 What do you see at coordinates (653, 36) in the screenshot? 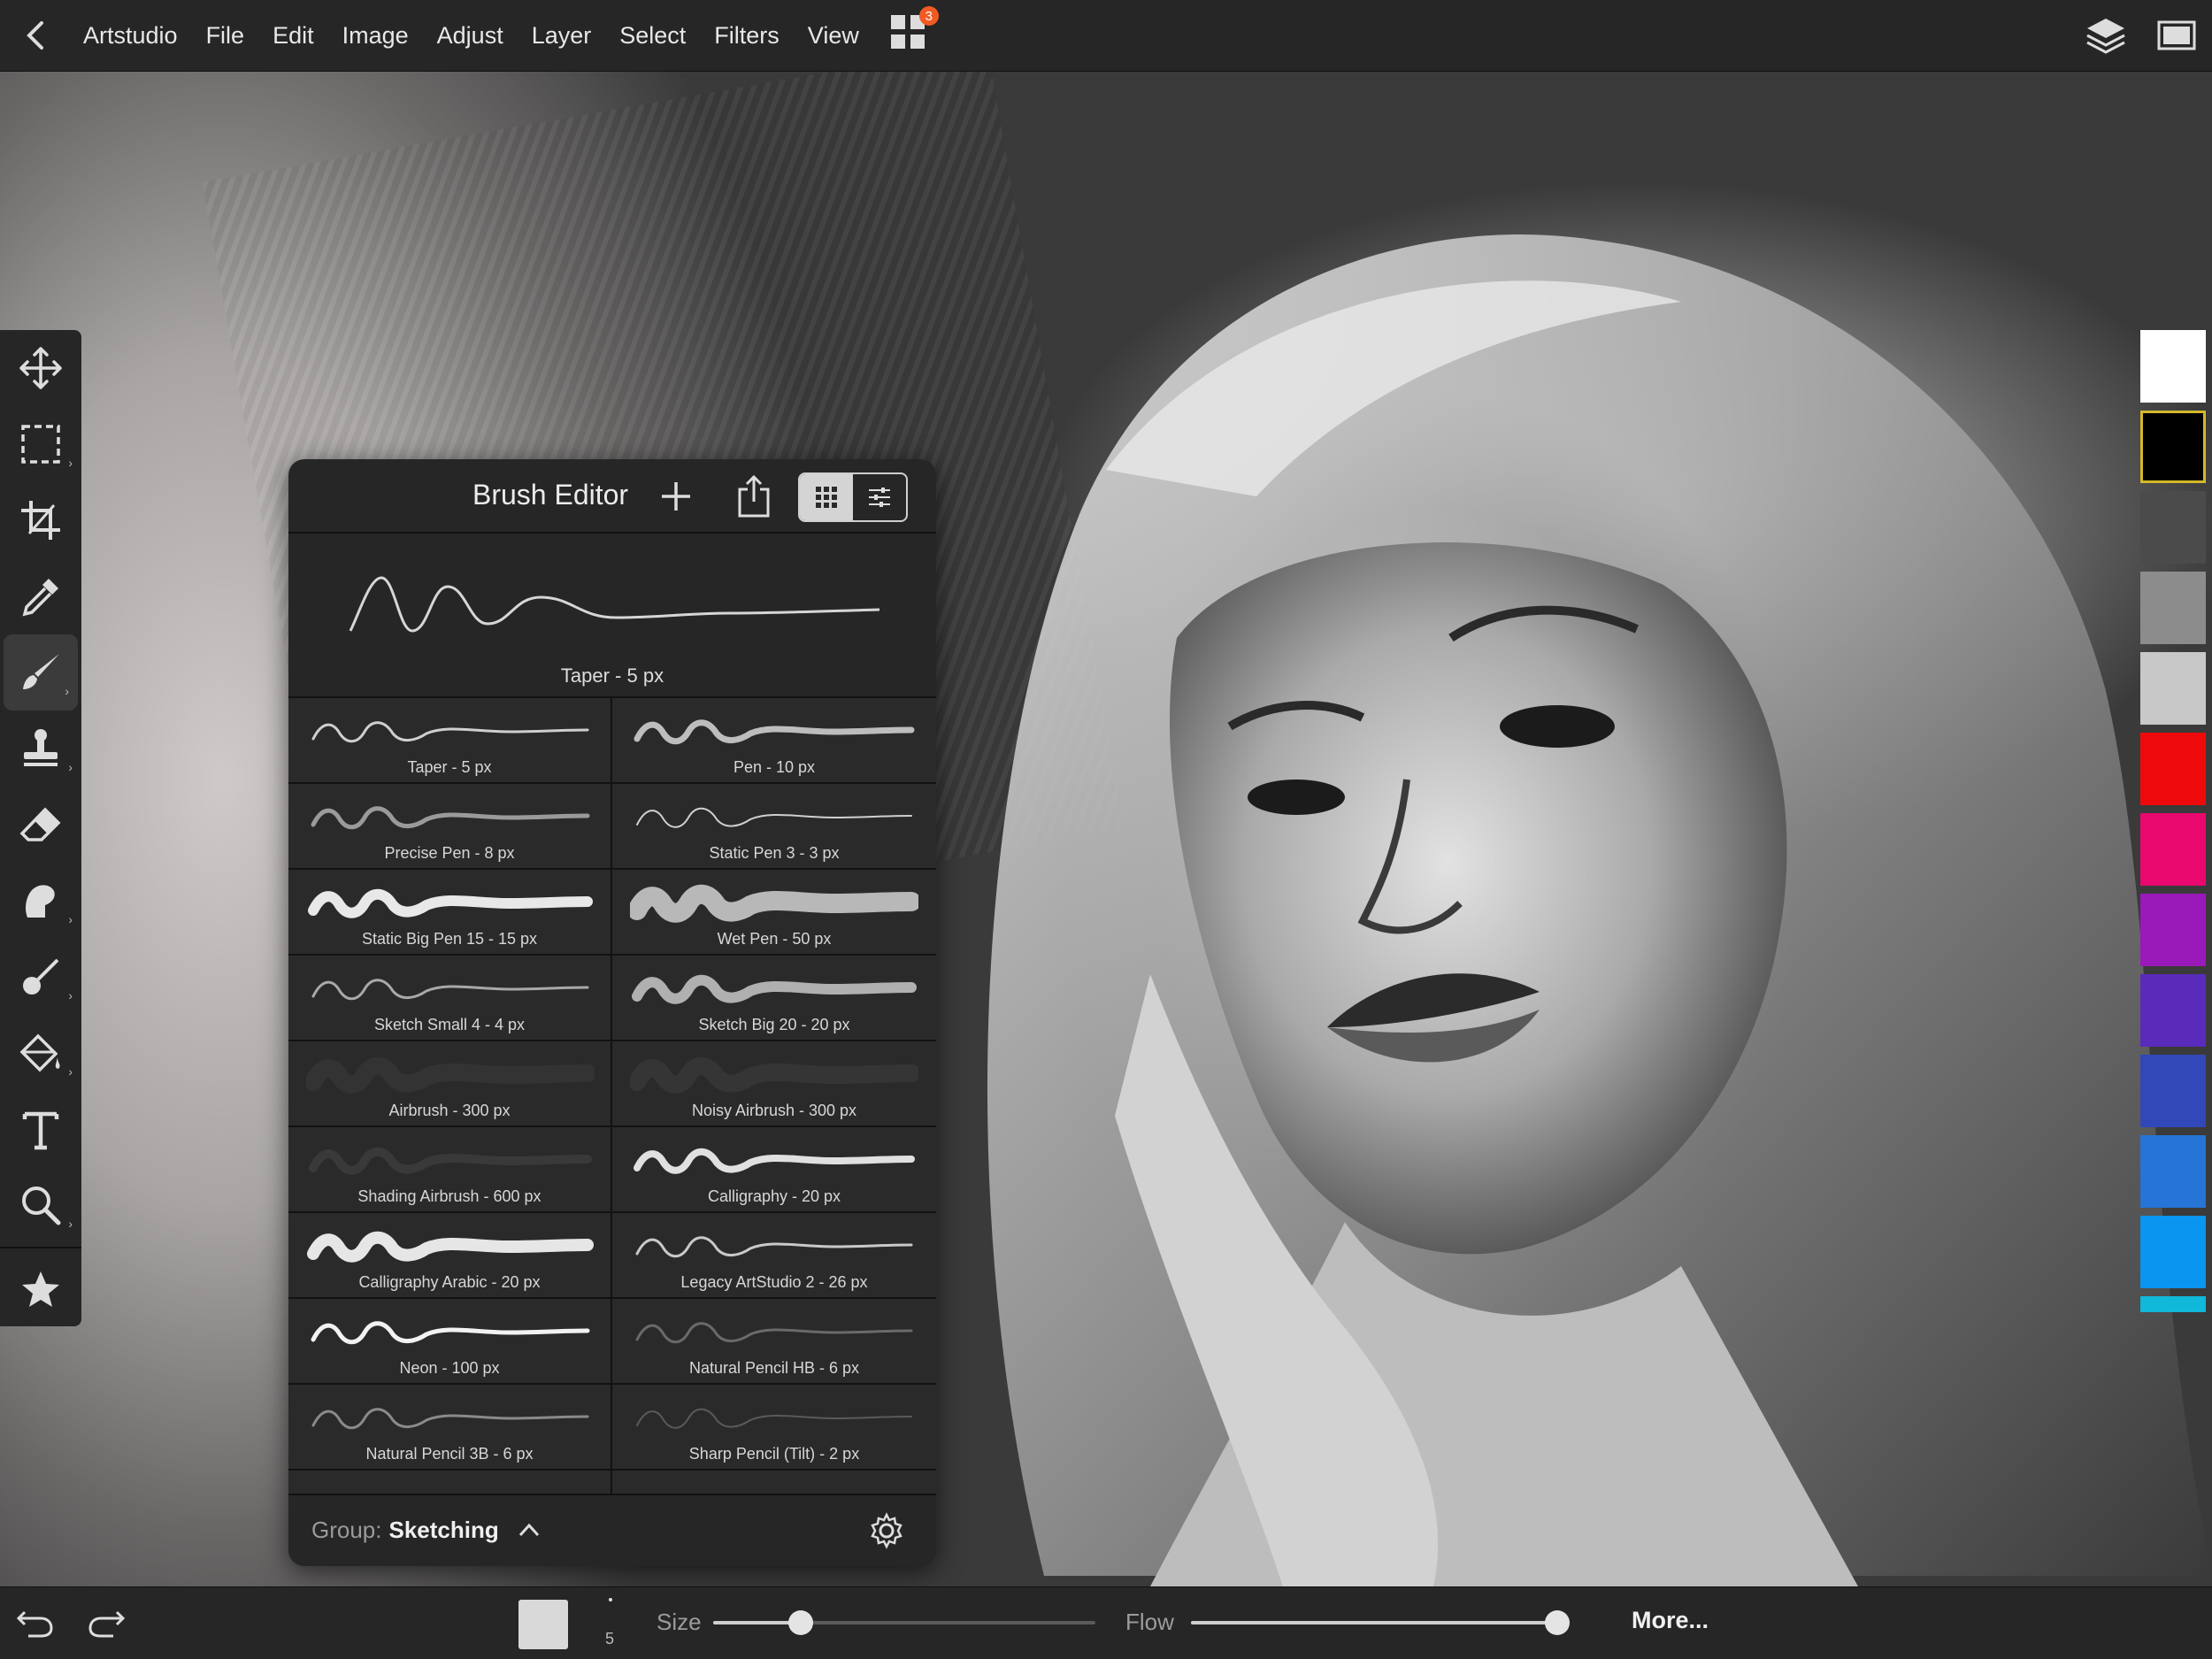
I see `menu-select: Select` at bounding box center [653, 36].